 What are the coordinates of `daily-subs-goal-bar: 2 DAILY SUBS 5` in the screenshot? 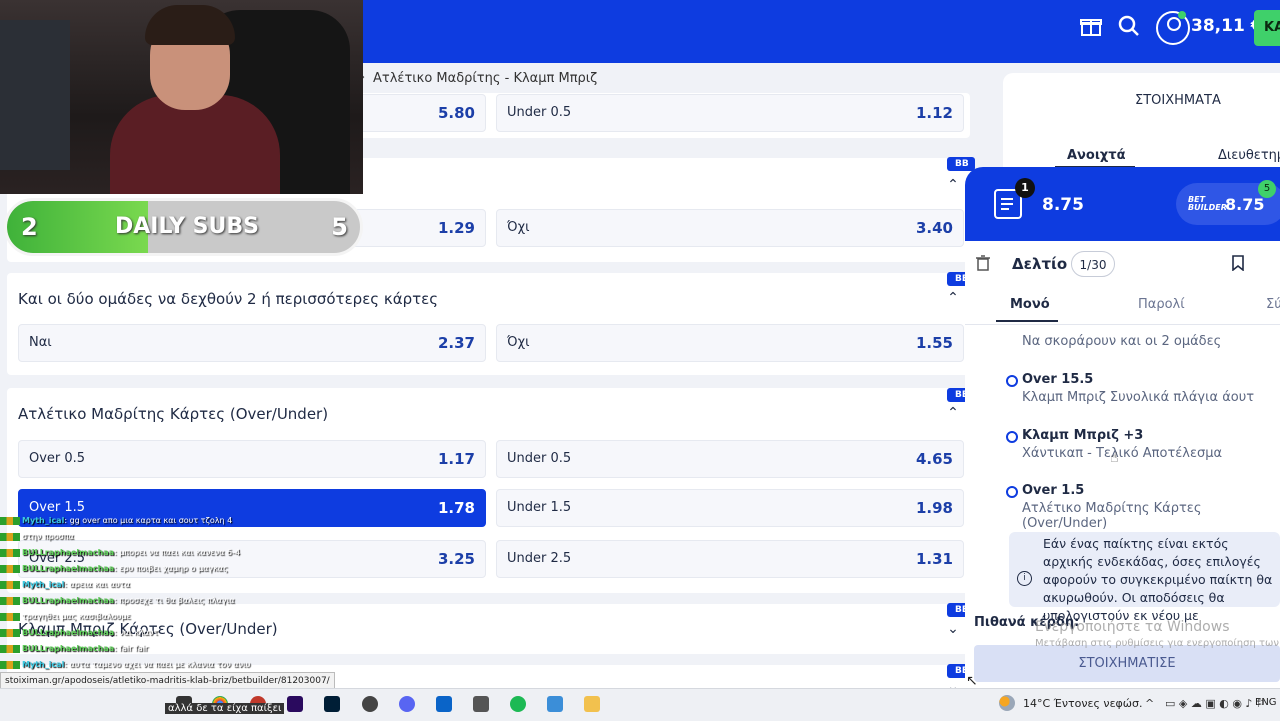 It's located at (183, 227).